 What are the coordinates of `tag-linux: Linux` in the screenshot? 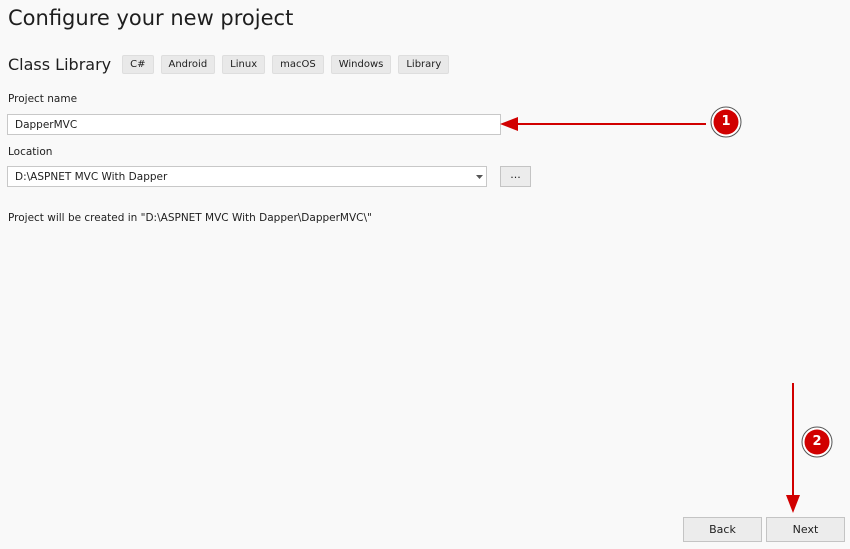 It's located at (244, 64).